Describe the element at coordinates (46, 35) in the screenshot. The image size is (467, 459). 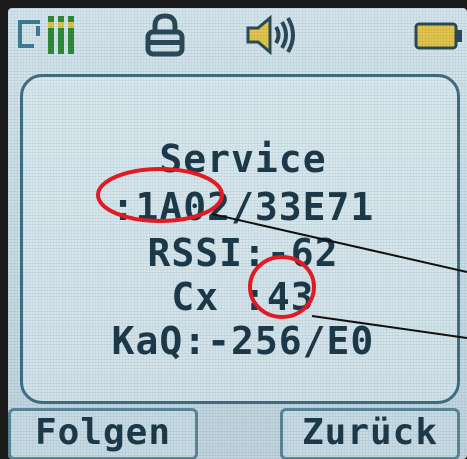
I see `signal-icon` at that location.